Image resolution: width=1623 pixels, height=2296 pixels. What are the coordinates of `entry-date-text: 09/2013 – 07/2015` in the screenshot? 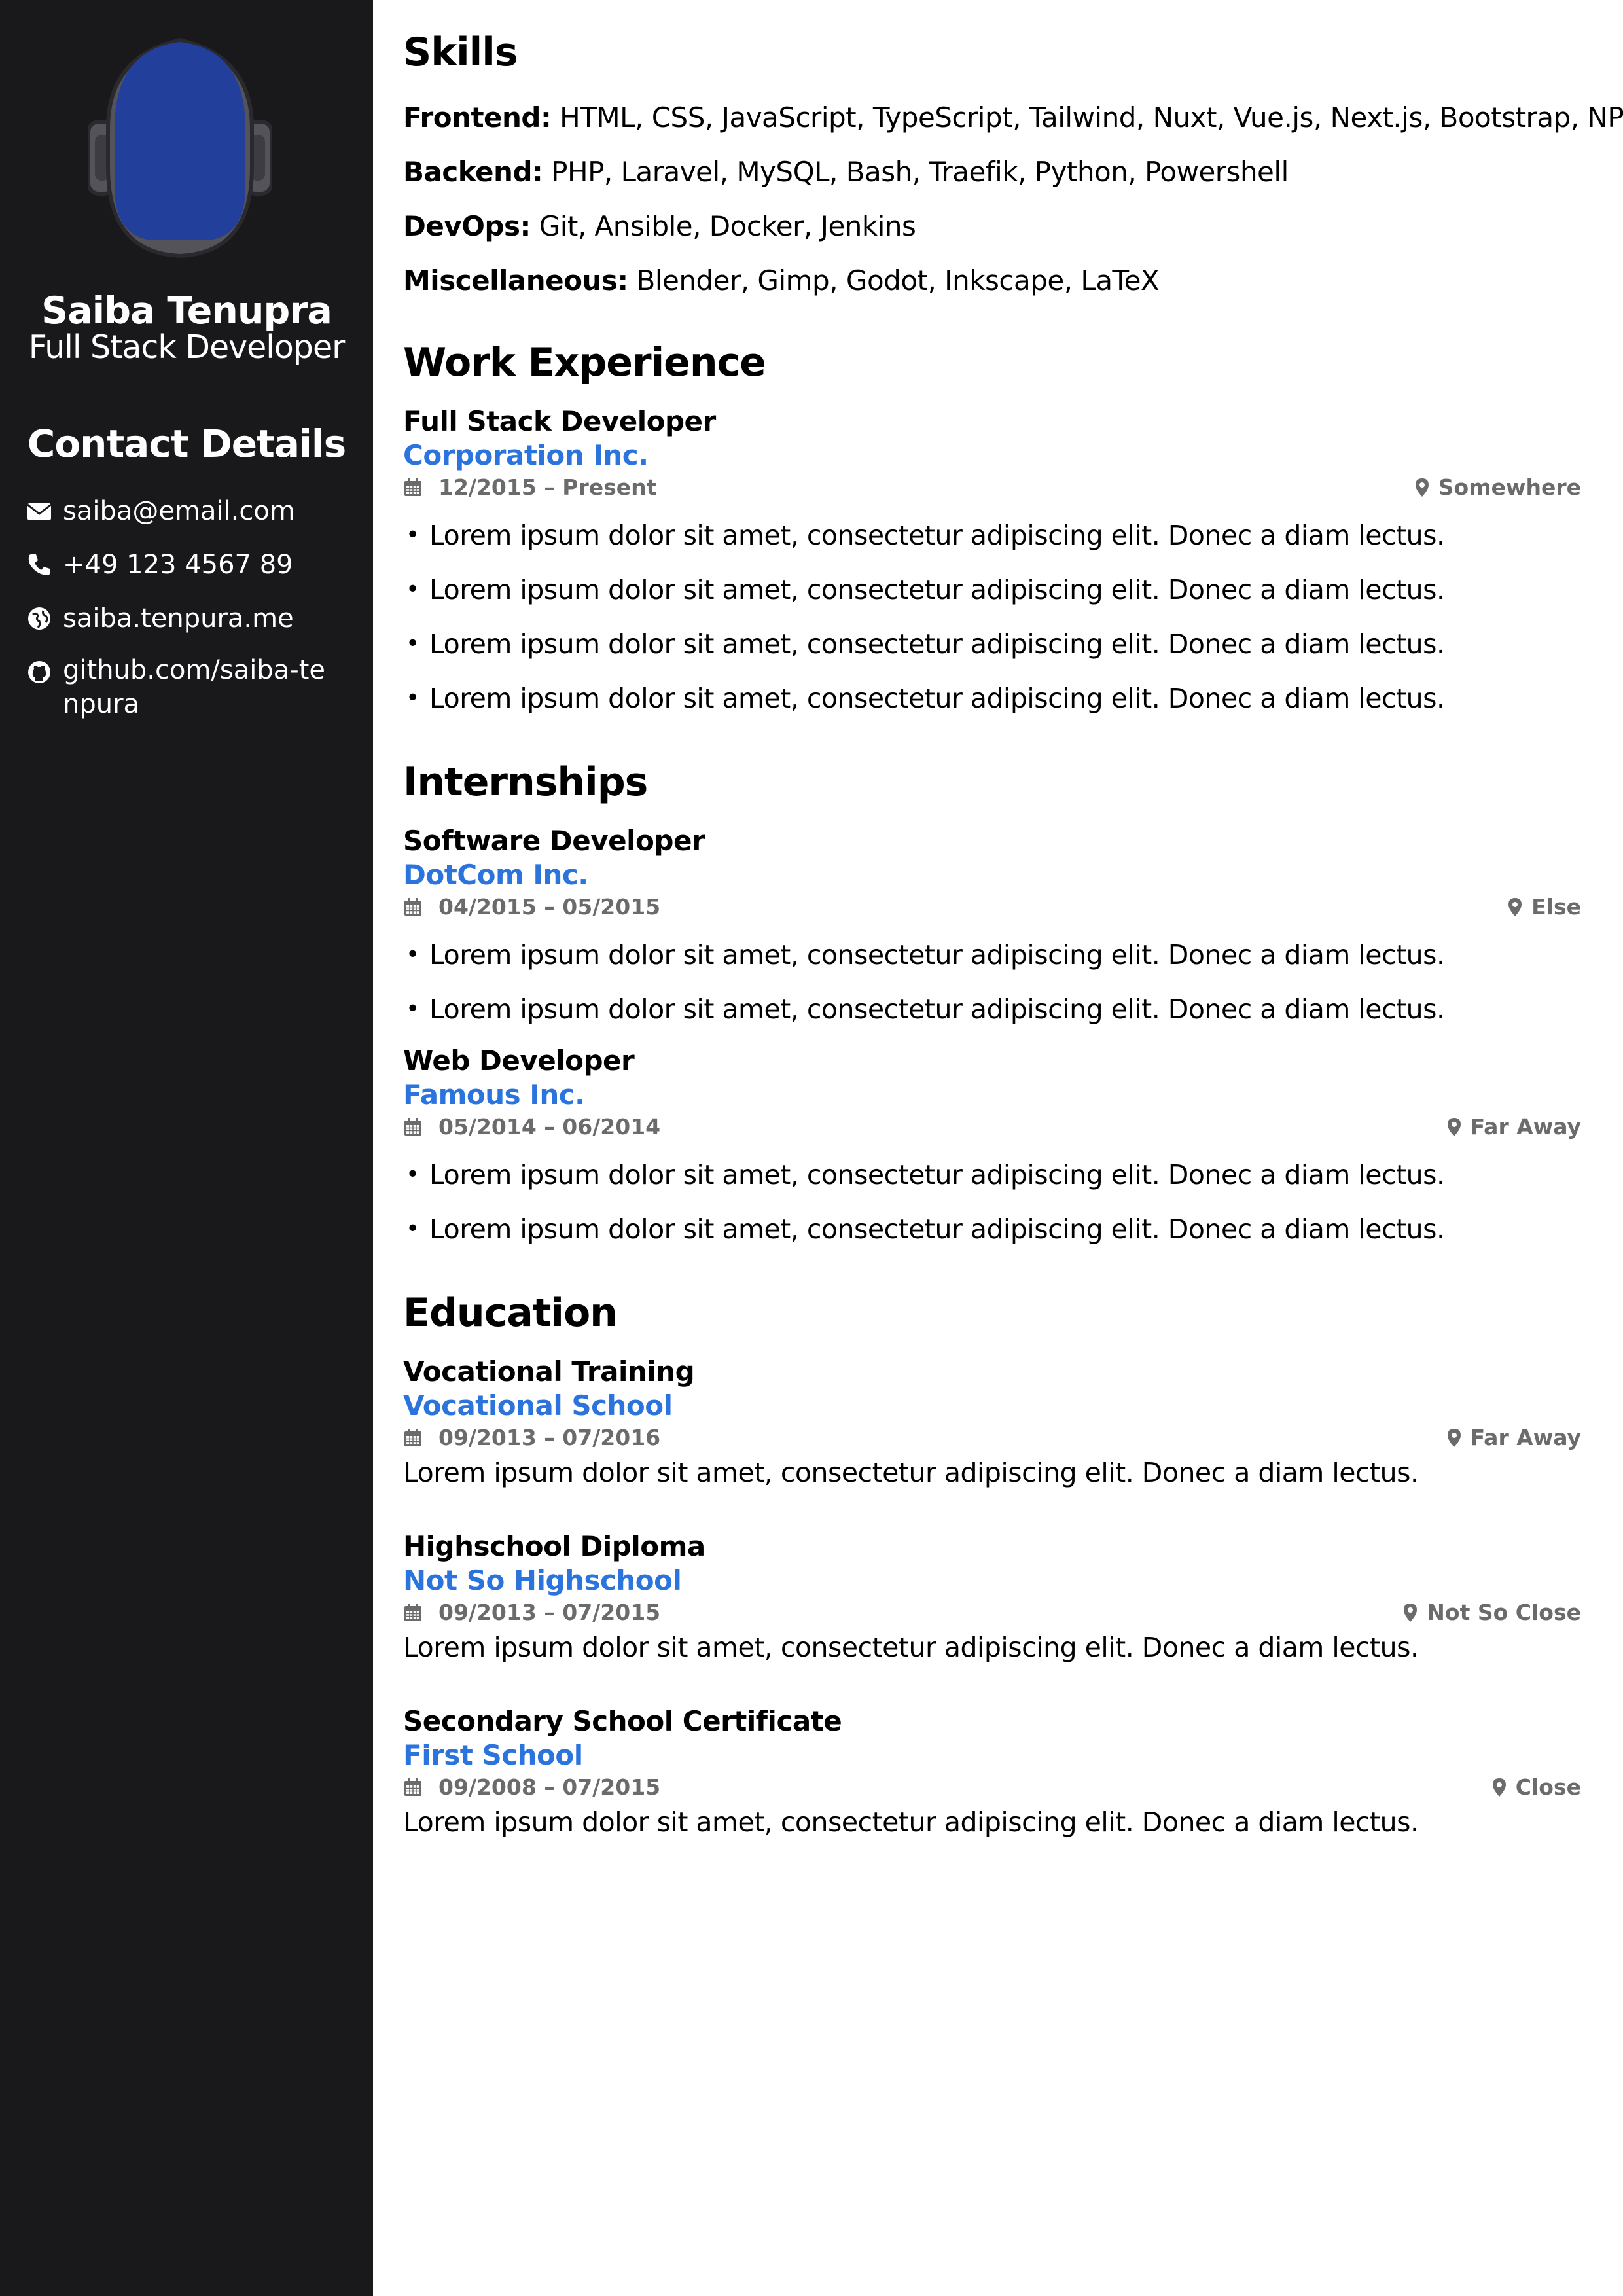 It's located at (549, 1612).